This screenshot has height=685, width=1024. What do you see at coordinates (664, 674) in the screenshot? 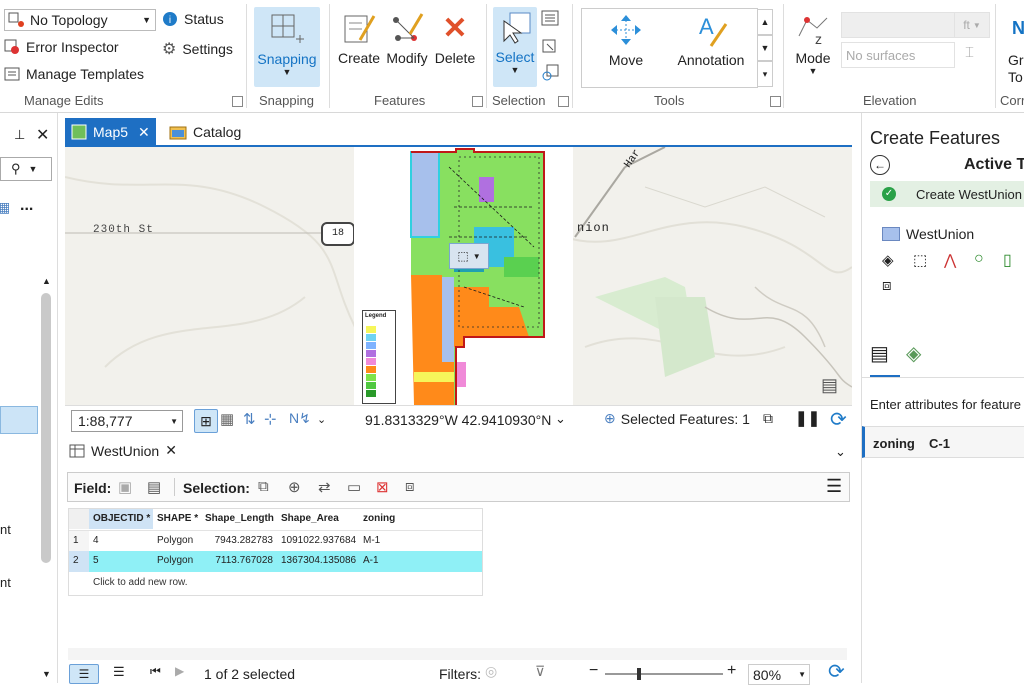
I see `zoom-slider` at bounding box center [664, 674].